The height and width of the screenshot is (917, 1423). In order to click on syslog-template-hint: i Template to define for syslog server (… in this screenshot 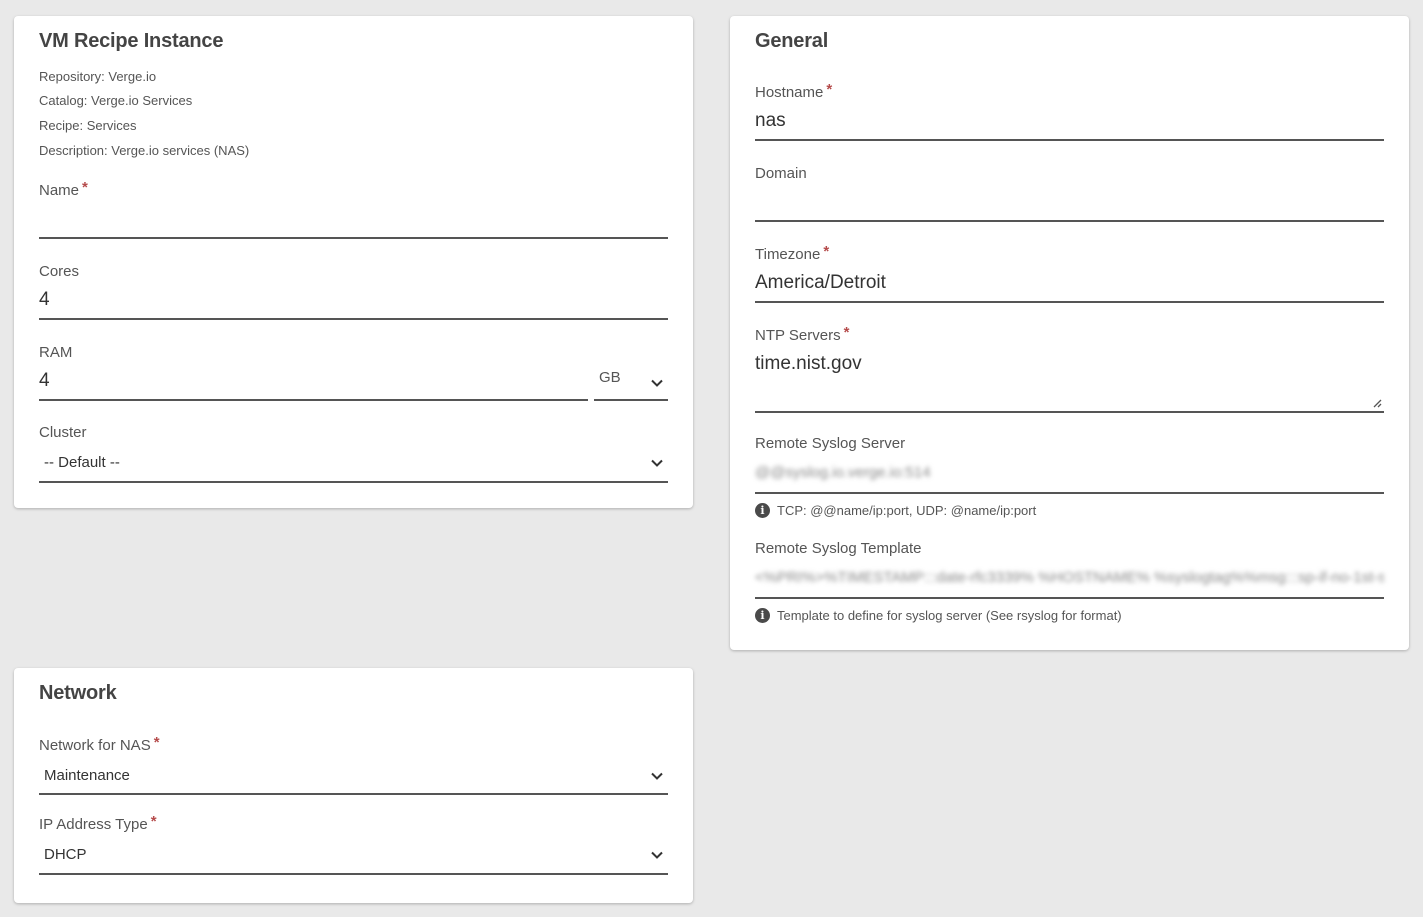, I will do `click(1069, 615)`.